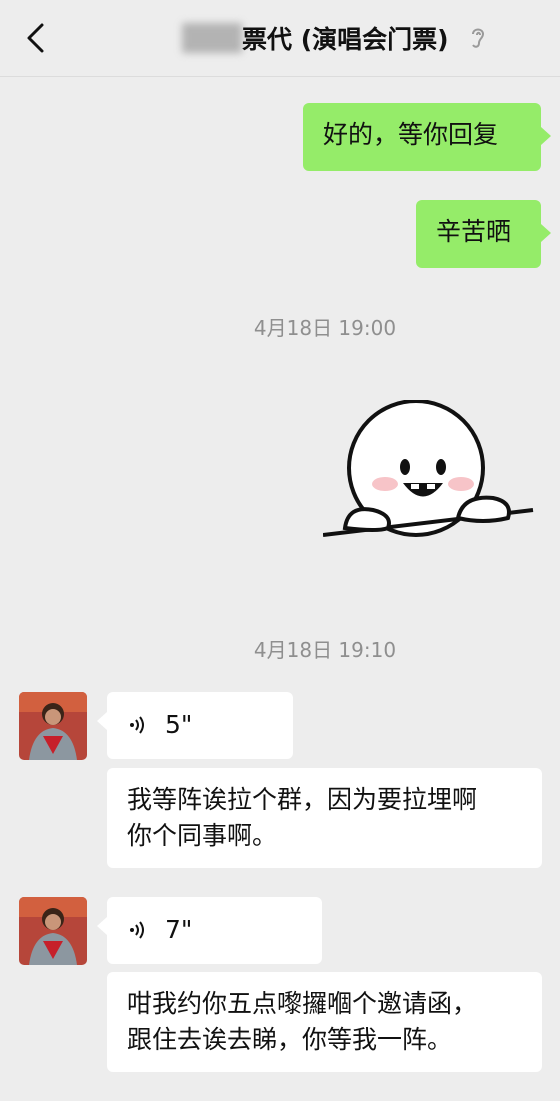 The image size is (560, 1101). I want to click on message-text-line: 咁我约你五点嚟攞嗰个邀请函，, so click(302, 1003).